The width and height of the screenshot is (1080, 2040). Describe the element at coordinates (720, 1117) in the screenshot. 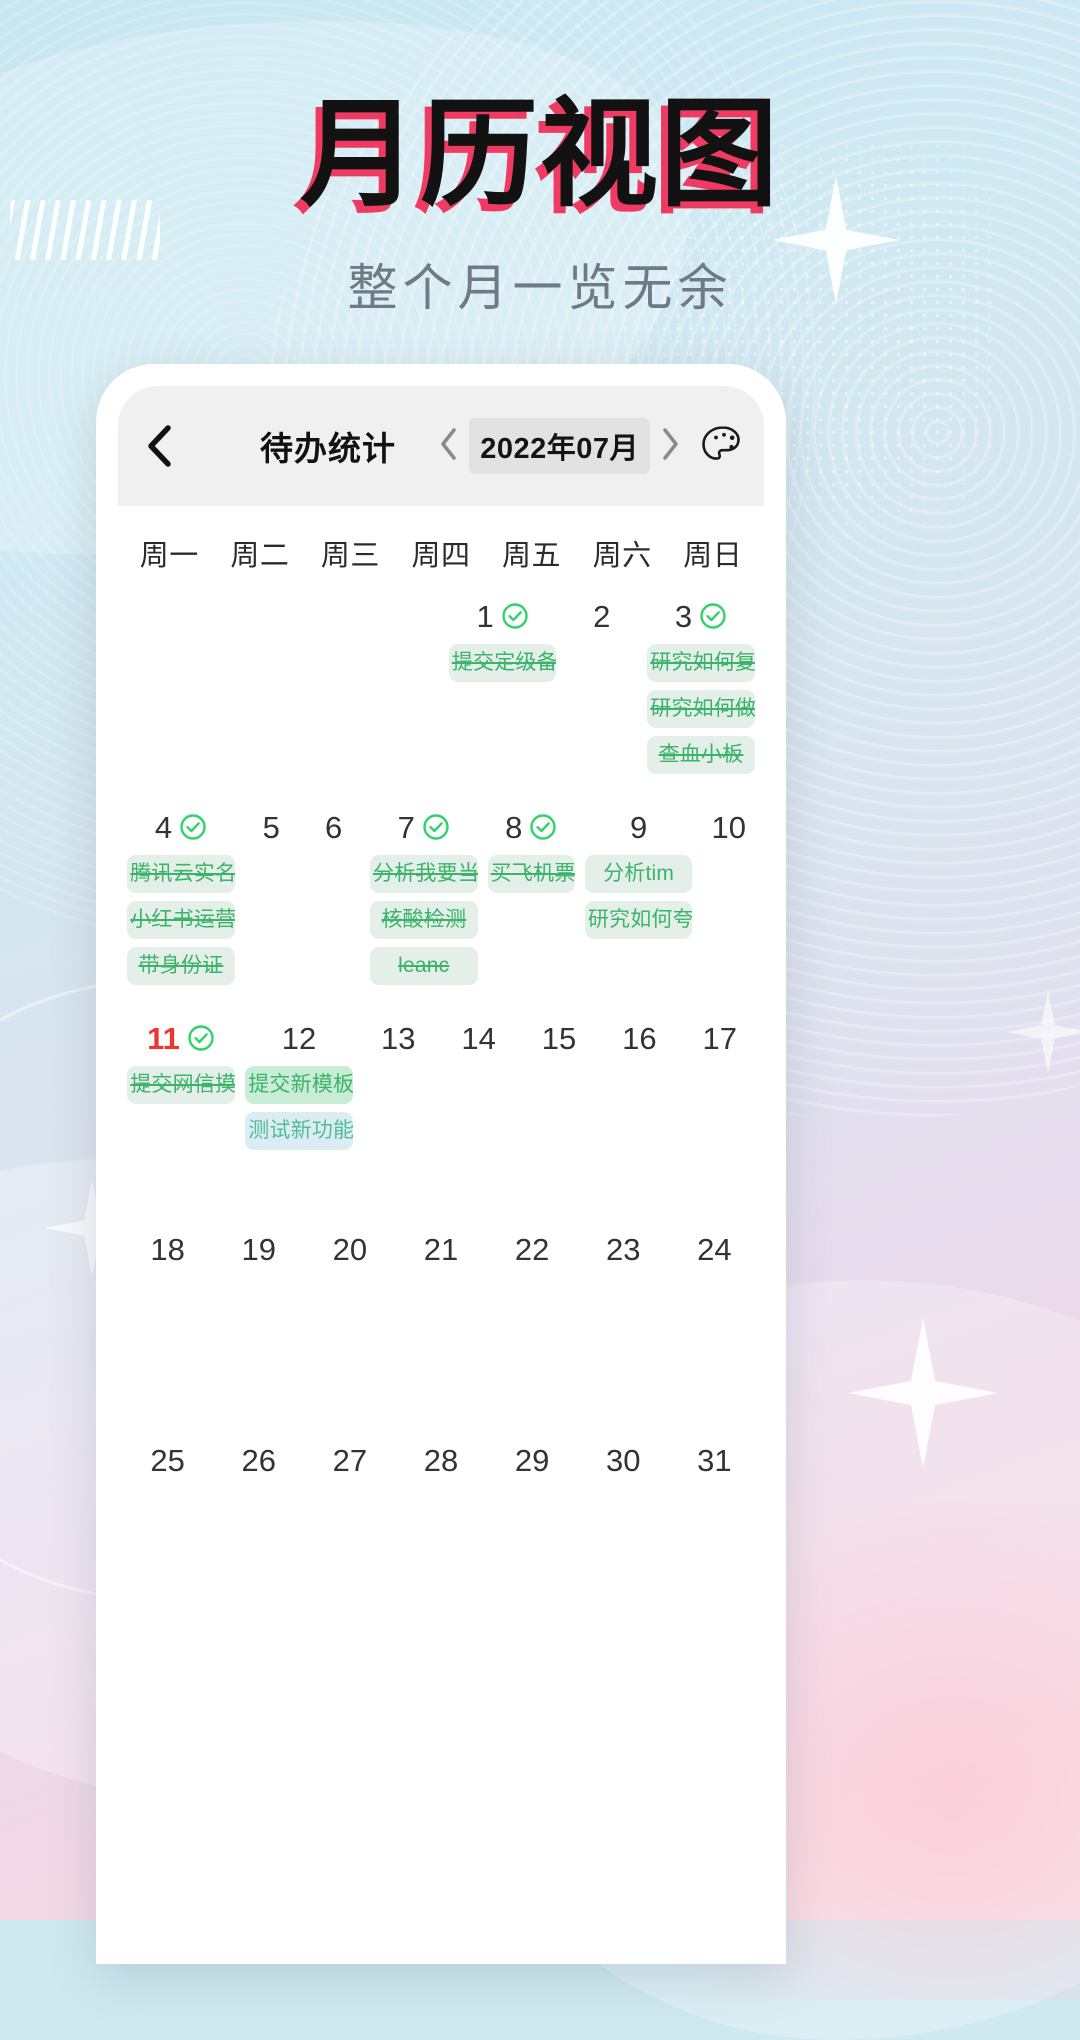

I see `calendar-day-cell: 17` at that location.